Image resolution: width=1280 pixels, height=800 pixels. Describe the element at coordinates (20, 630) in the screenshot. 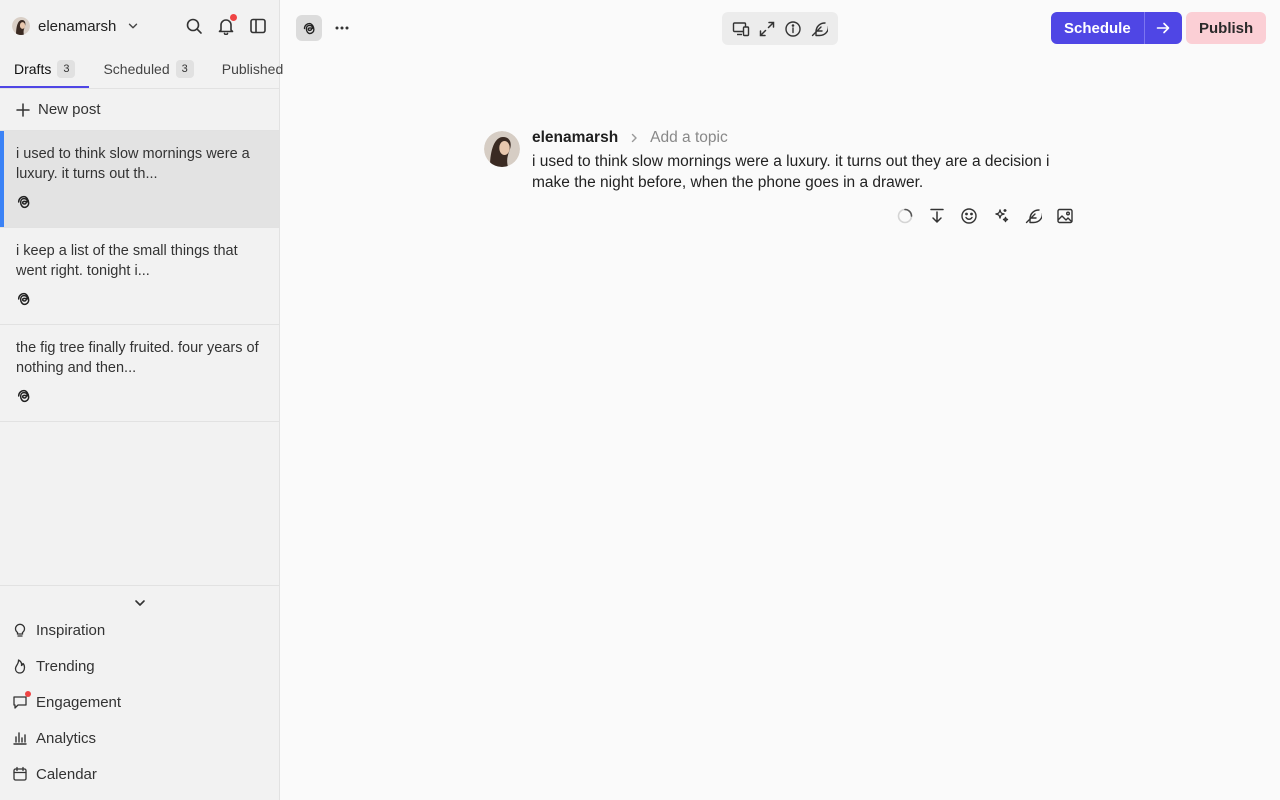

I see `lightbulb-icon` at that location.